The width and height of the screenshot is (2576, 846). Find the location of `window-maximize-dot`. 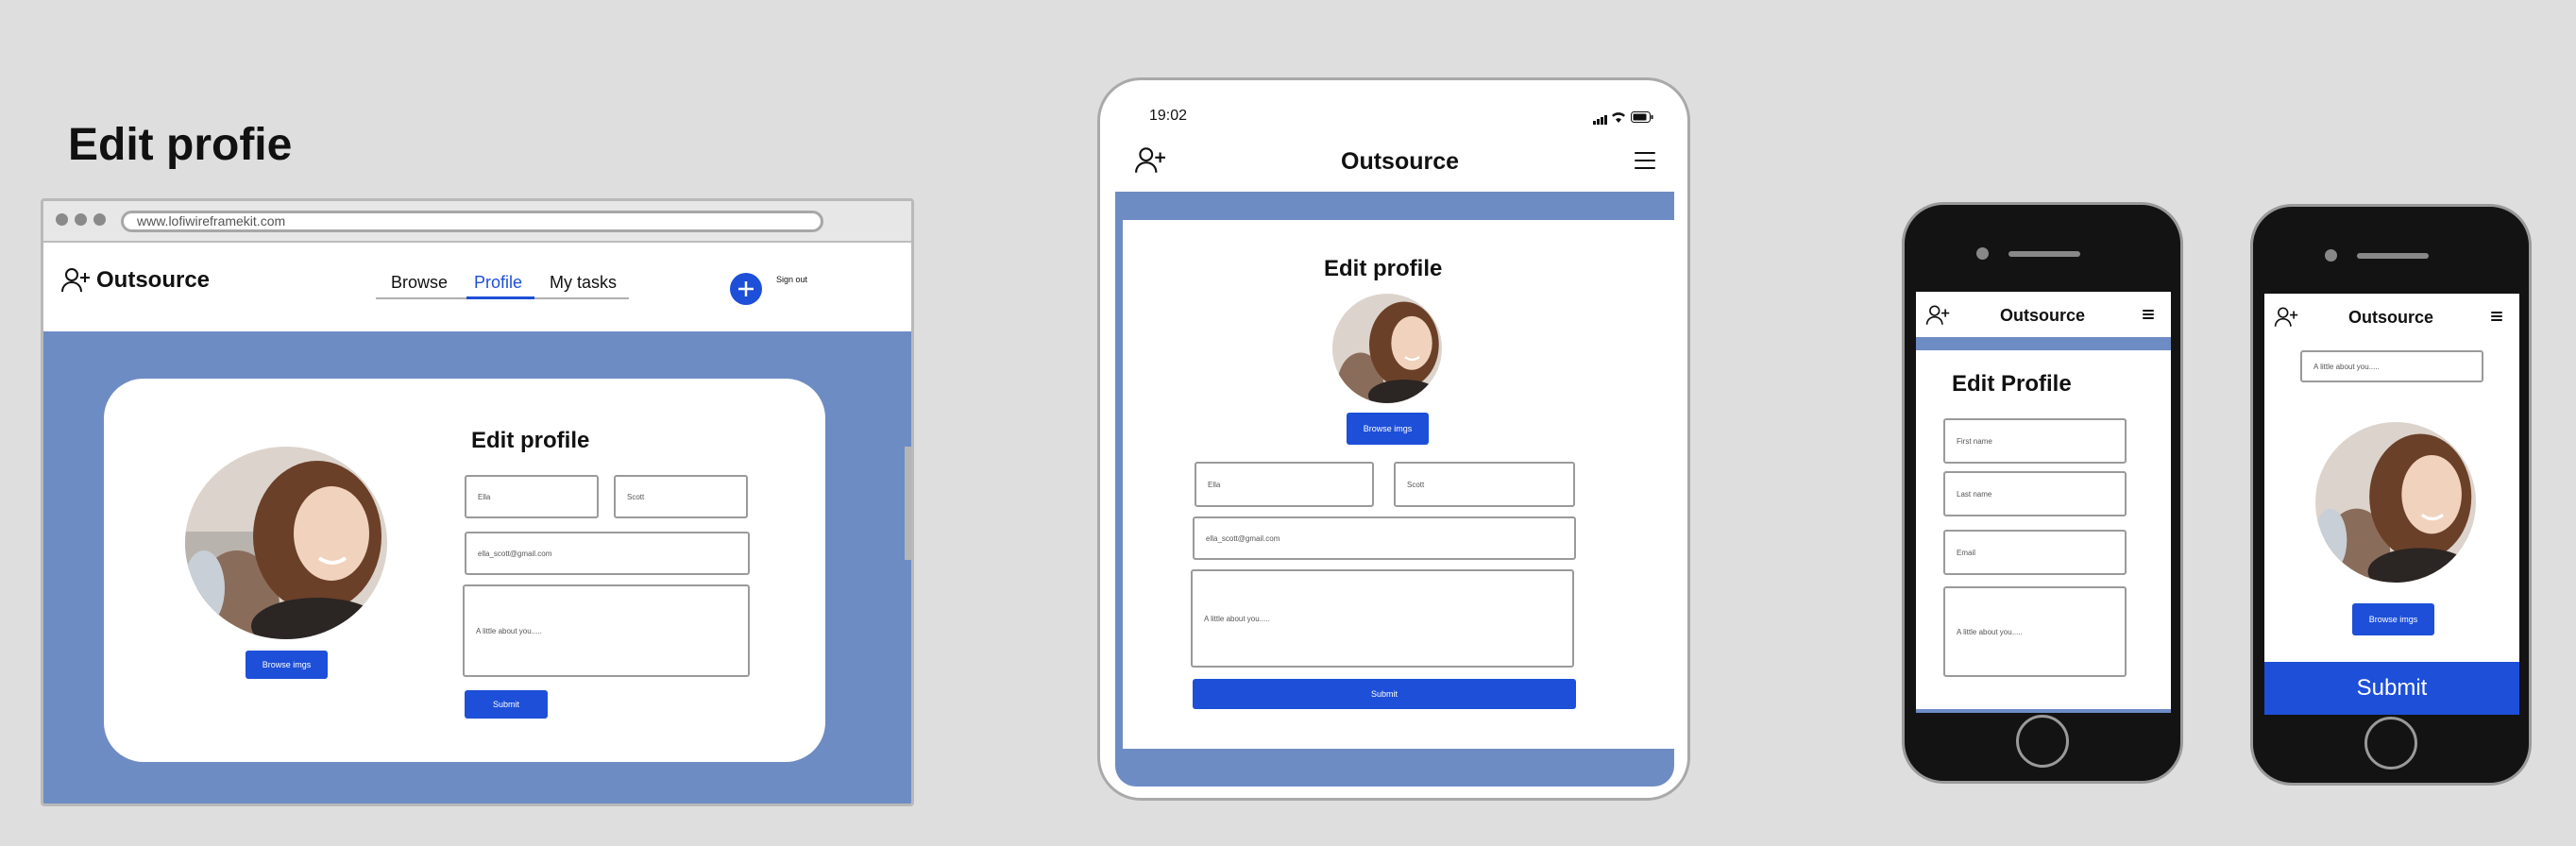

window-maximize-dot is located at coordinates (99, 219).